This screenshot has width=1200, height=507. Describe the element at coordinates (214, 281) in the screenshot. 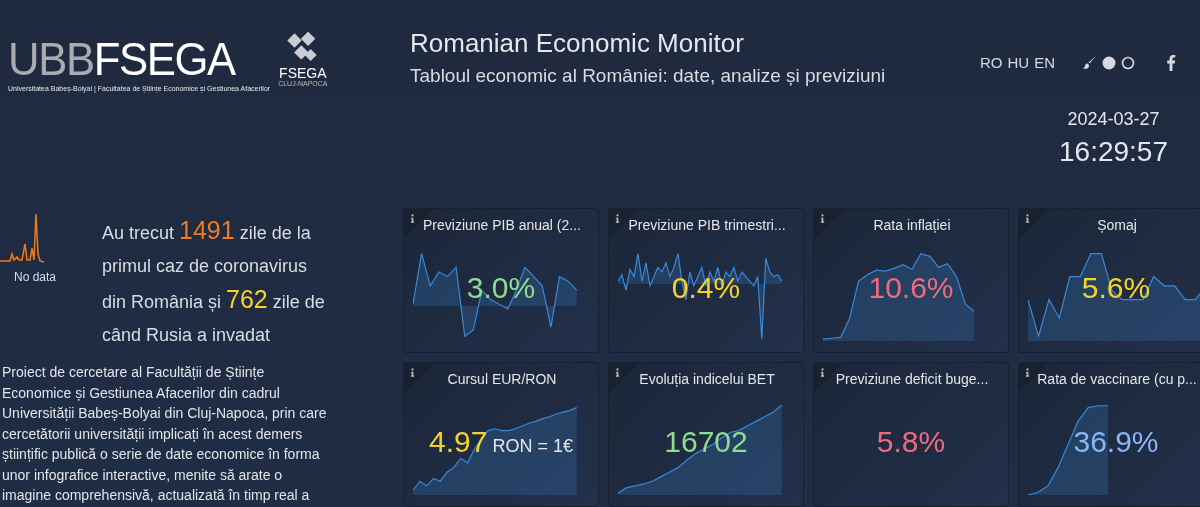

I see `days-counter-text: Au trecut 1491 zile de la primul caz de coronavirus din România și 762 zile de când Rusia a invadat` at that location.